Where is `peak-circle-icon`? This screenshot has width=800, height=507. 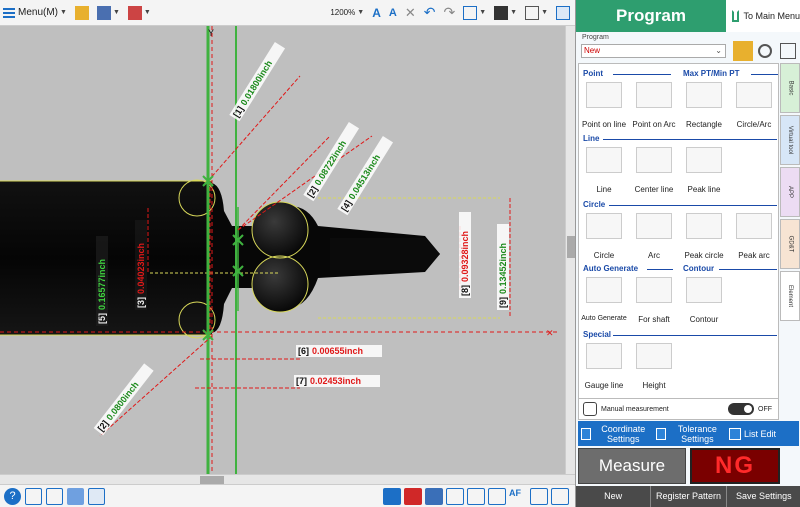
peak-circle-icon is located at coordinates (704, 226).